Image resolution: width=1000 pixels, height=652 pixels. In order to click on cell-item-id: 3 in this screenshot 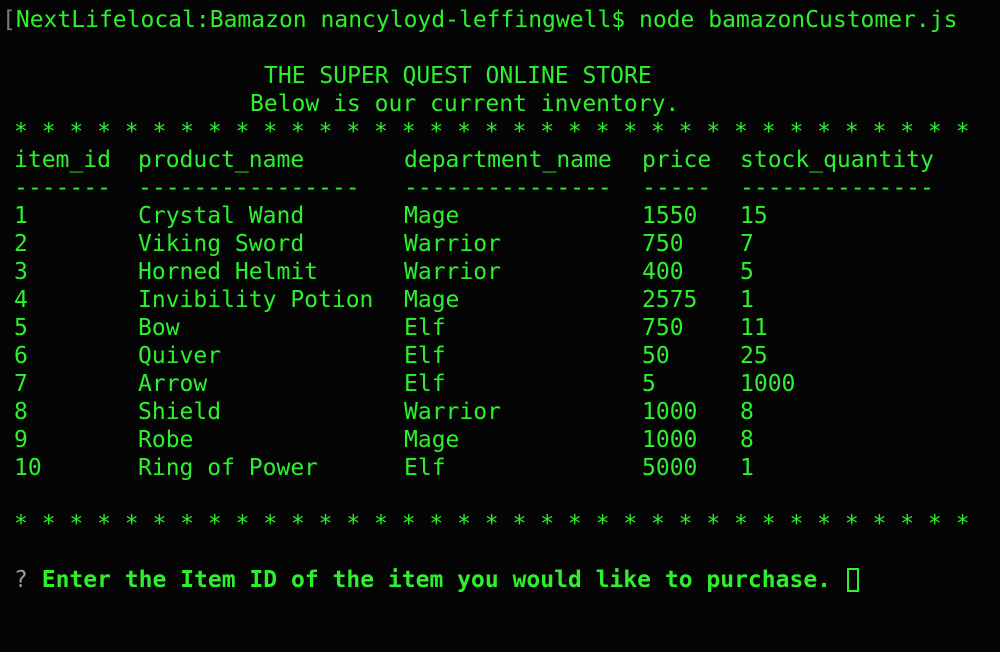, I will do `click(21, 272)`.